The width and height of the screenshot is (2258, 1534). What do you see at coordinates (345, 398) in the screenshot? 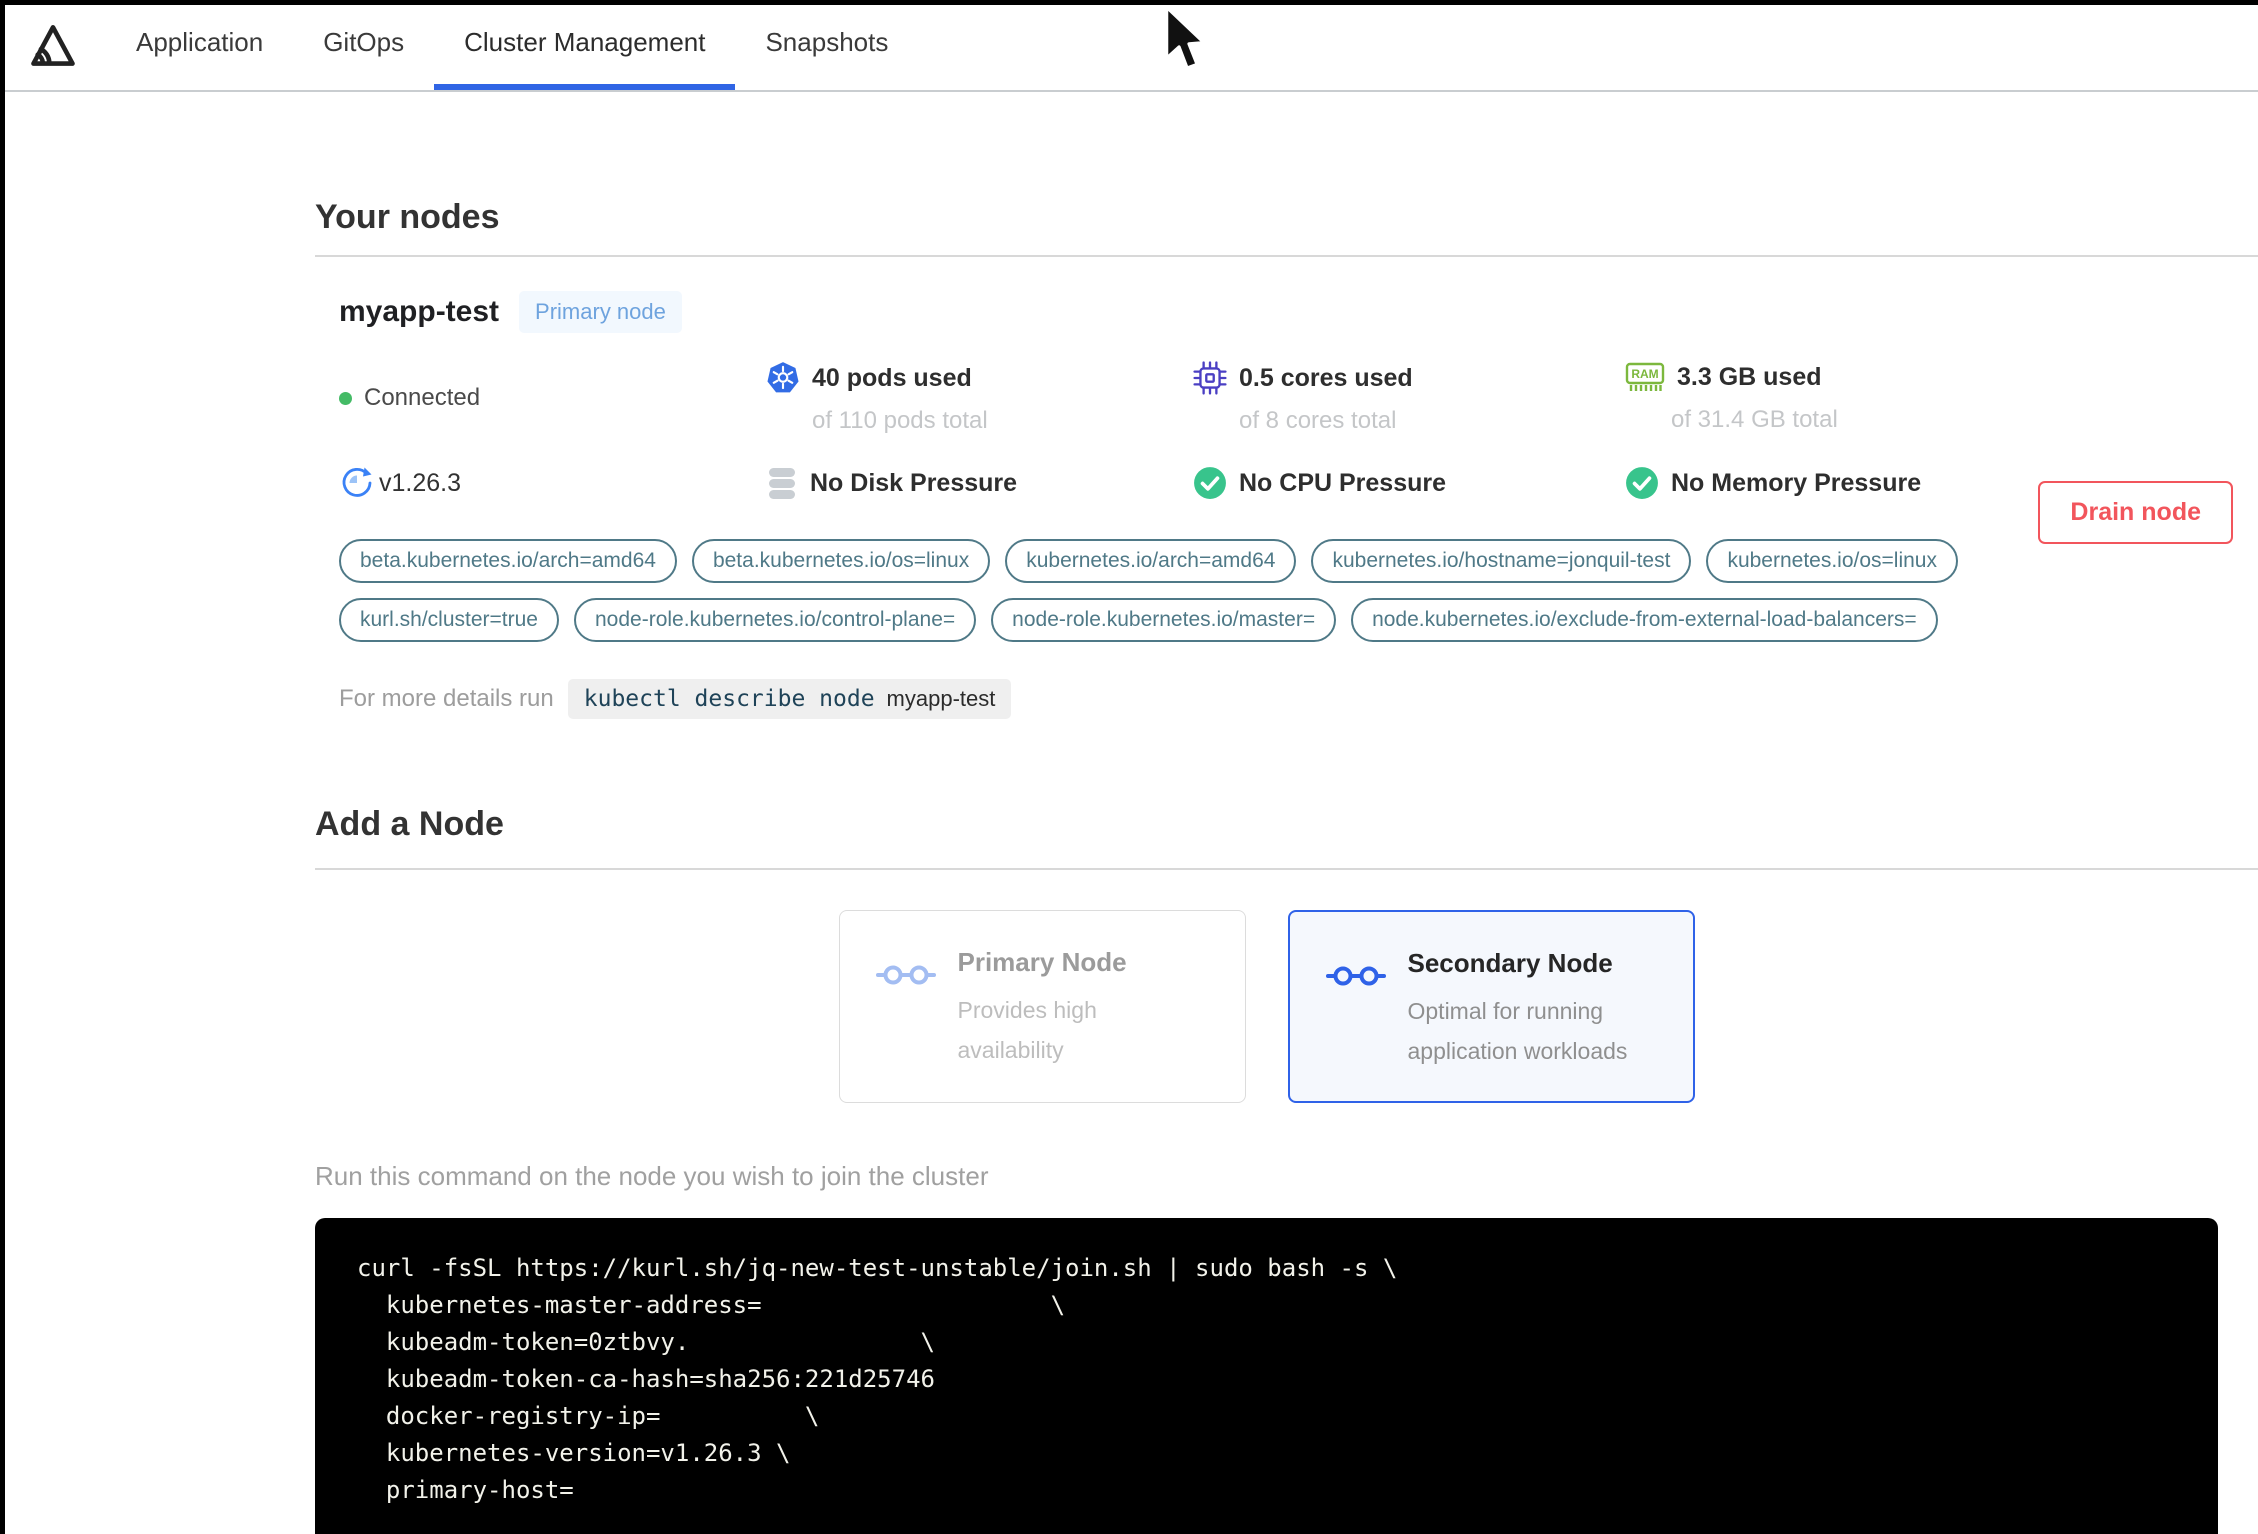
I see `connected-dot-icon` at bounding box center [345, 398].